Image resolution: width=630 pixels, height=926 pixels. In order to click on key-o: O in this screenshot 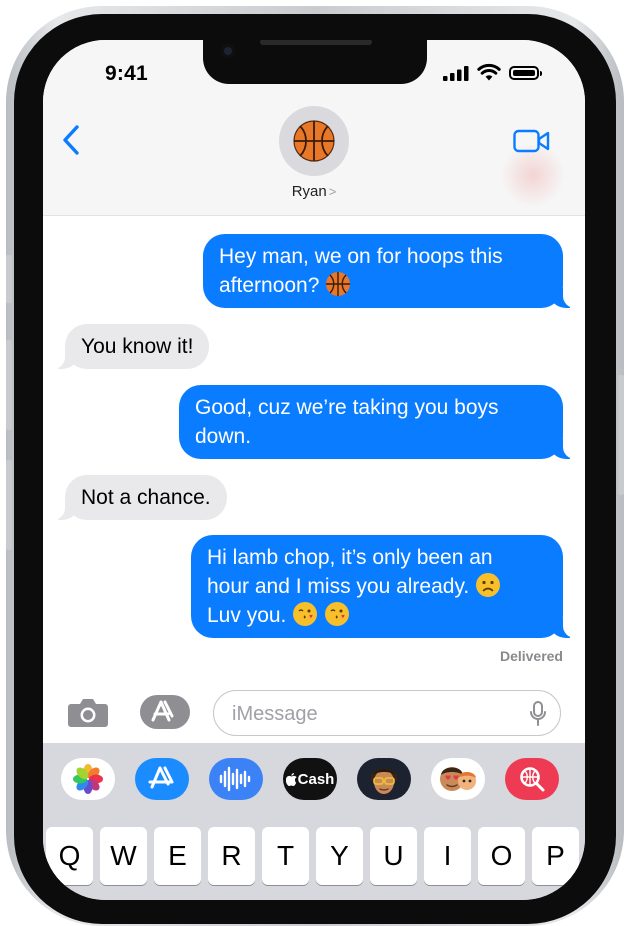, I will do `click(501, 856)`.